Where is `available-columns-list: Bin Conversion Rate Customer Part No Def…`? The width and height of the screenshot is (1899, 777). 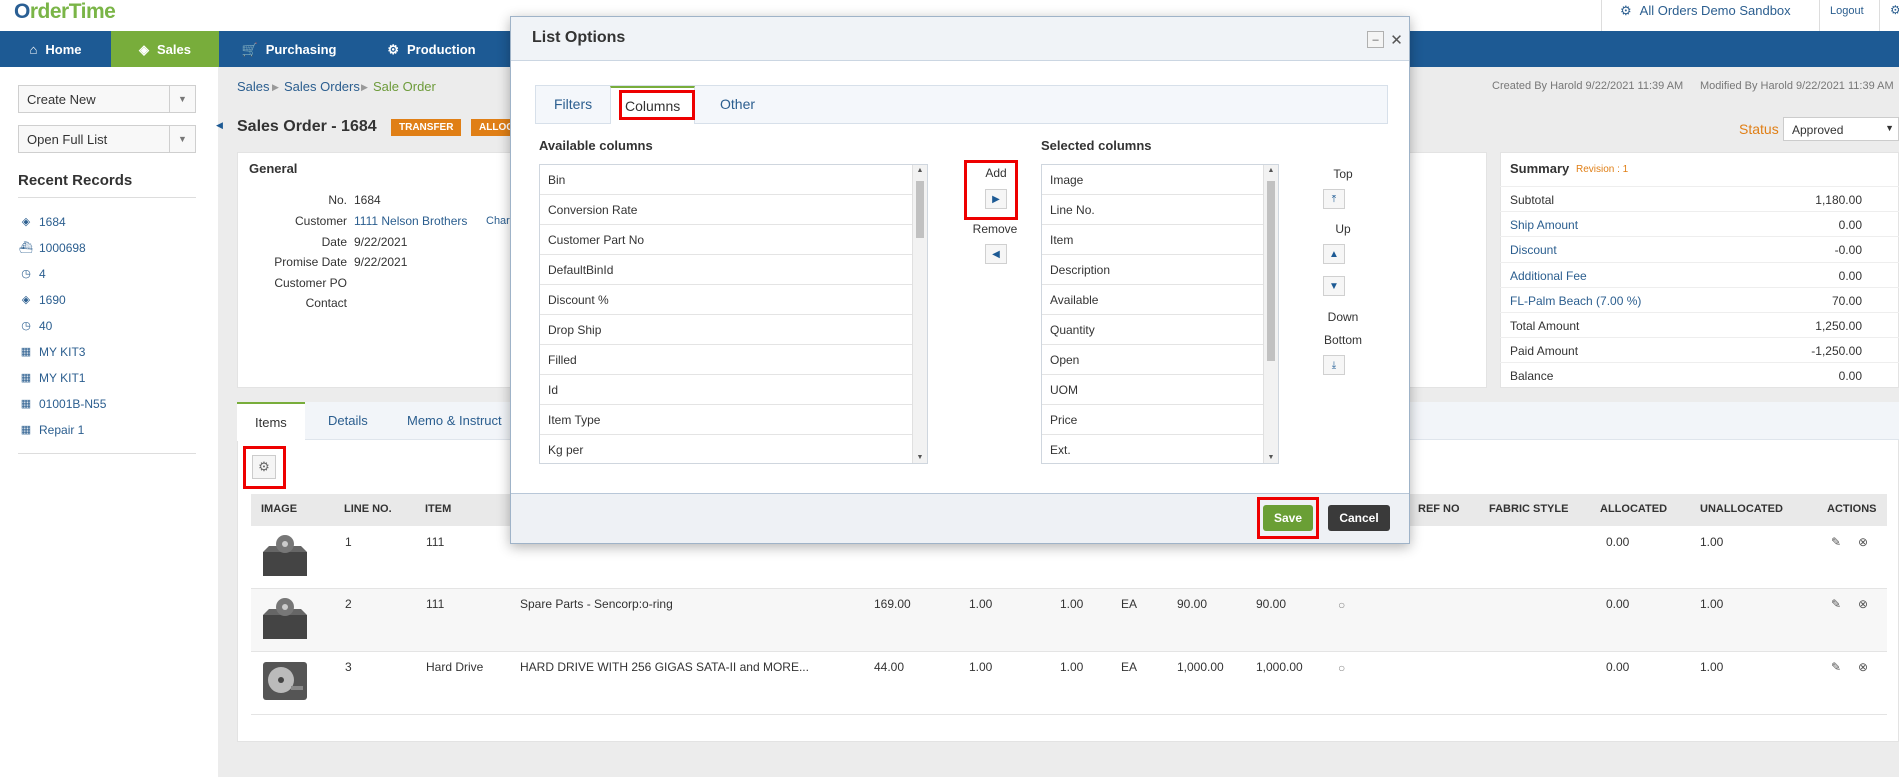
available-columns-list: Bin Conversion Rate Customer Part No Def… is located at coordinates (733, 314).